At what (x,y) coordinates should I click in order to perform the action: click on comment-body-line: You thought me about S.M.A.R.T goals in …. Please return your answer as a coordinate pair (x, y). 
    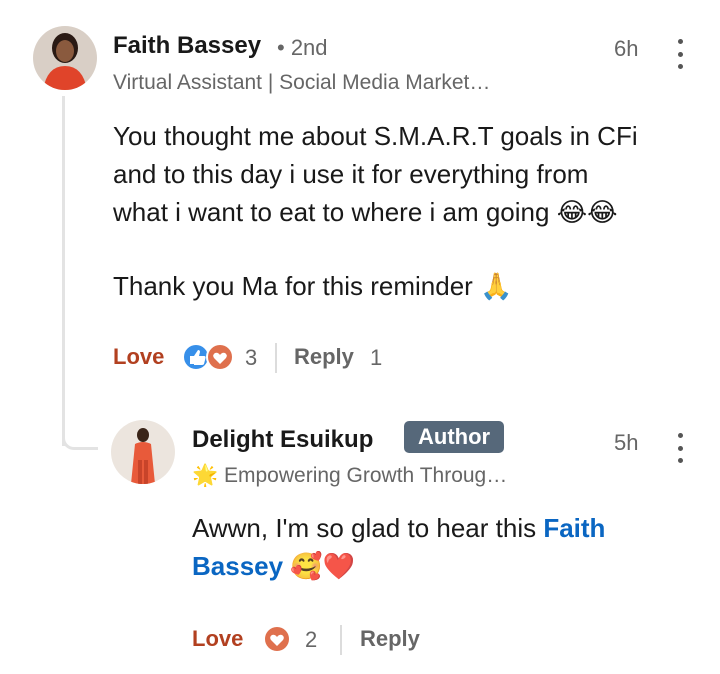
    Looking at the image, I should click on (375, 136).